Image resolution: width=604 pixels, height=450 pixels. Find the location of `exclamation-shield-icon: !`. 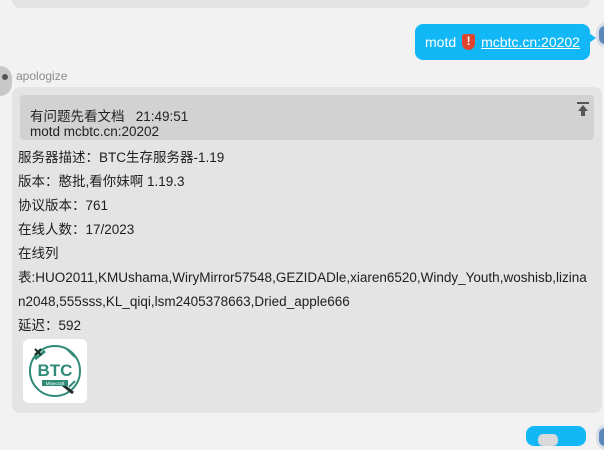

exclamation-shield-icon: ! is located at coordinates (469, 42).